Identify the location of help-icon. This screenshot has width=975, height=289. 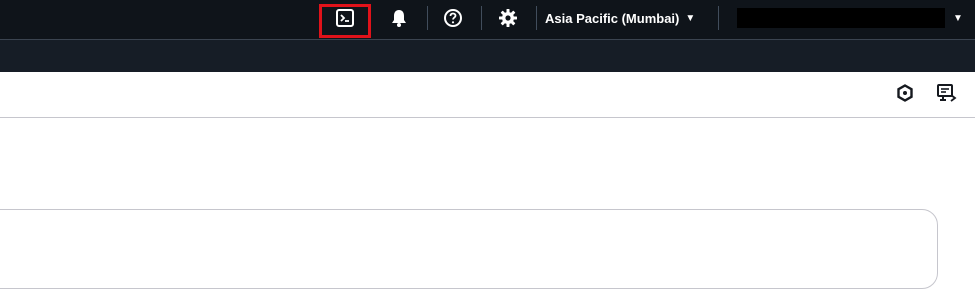
(453, 18).